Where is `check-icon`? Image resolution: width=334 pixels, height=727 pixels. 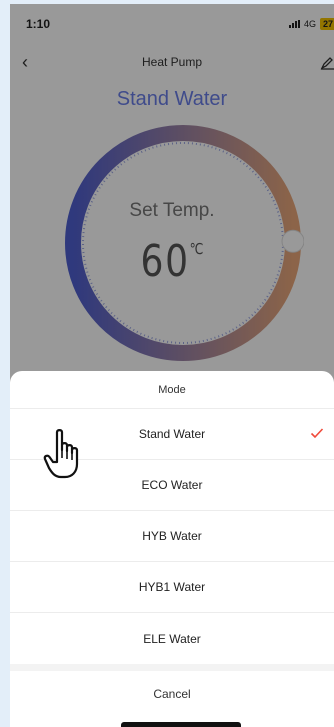
check-icon is located at coordinates (317, 433).